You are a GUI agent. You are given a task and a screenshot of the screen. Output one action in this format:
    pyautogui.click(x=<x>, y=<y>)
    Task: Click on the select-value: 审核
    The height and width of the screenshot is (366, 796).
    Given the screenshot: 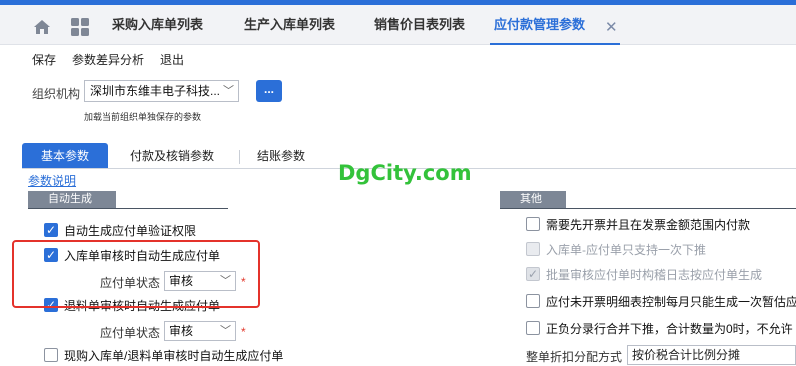 What is the action you would take?
    pyautogui.click(x=181, y=331)
    